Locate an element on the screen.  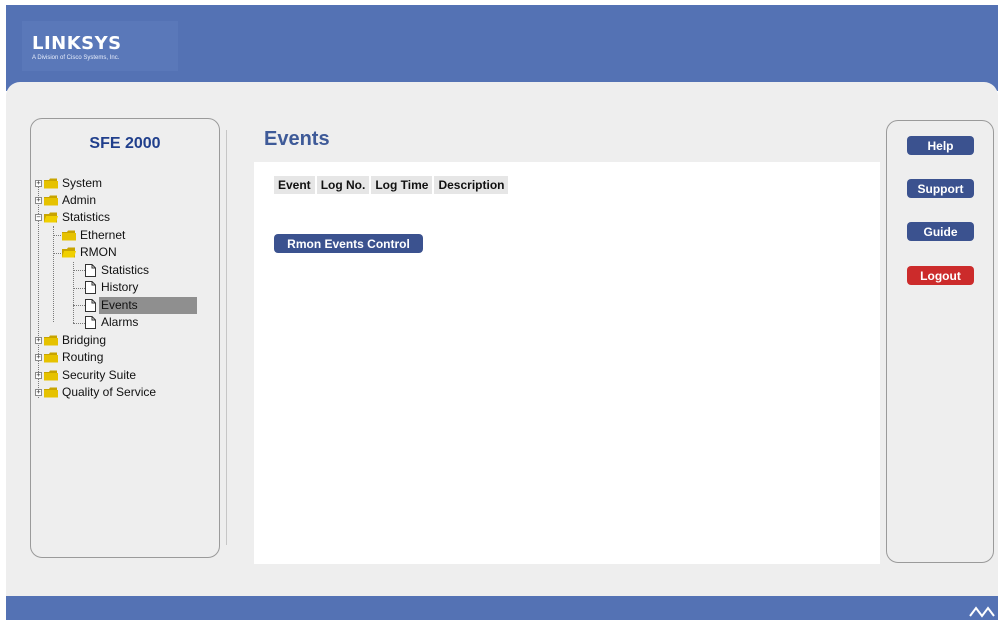
tree-item-quality-of-service: + Quality of Service is located at coordinates (96, 392).